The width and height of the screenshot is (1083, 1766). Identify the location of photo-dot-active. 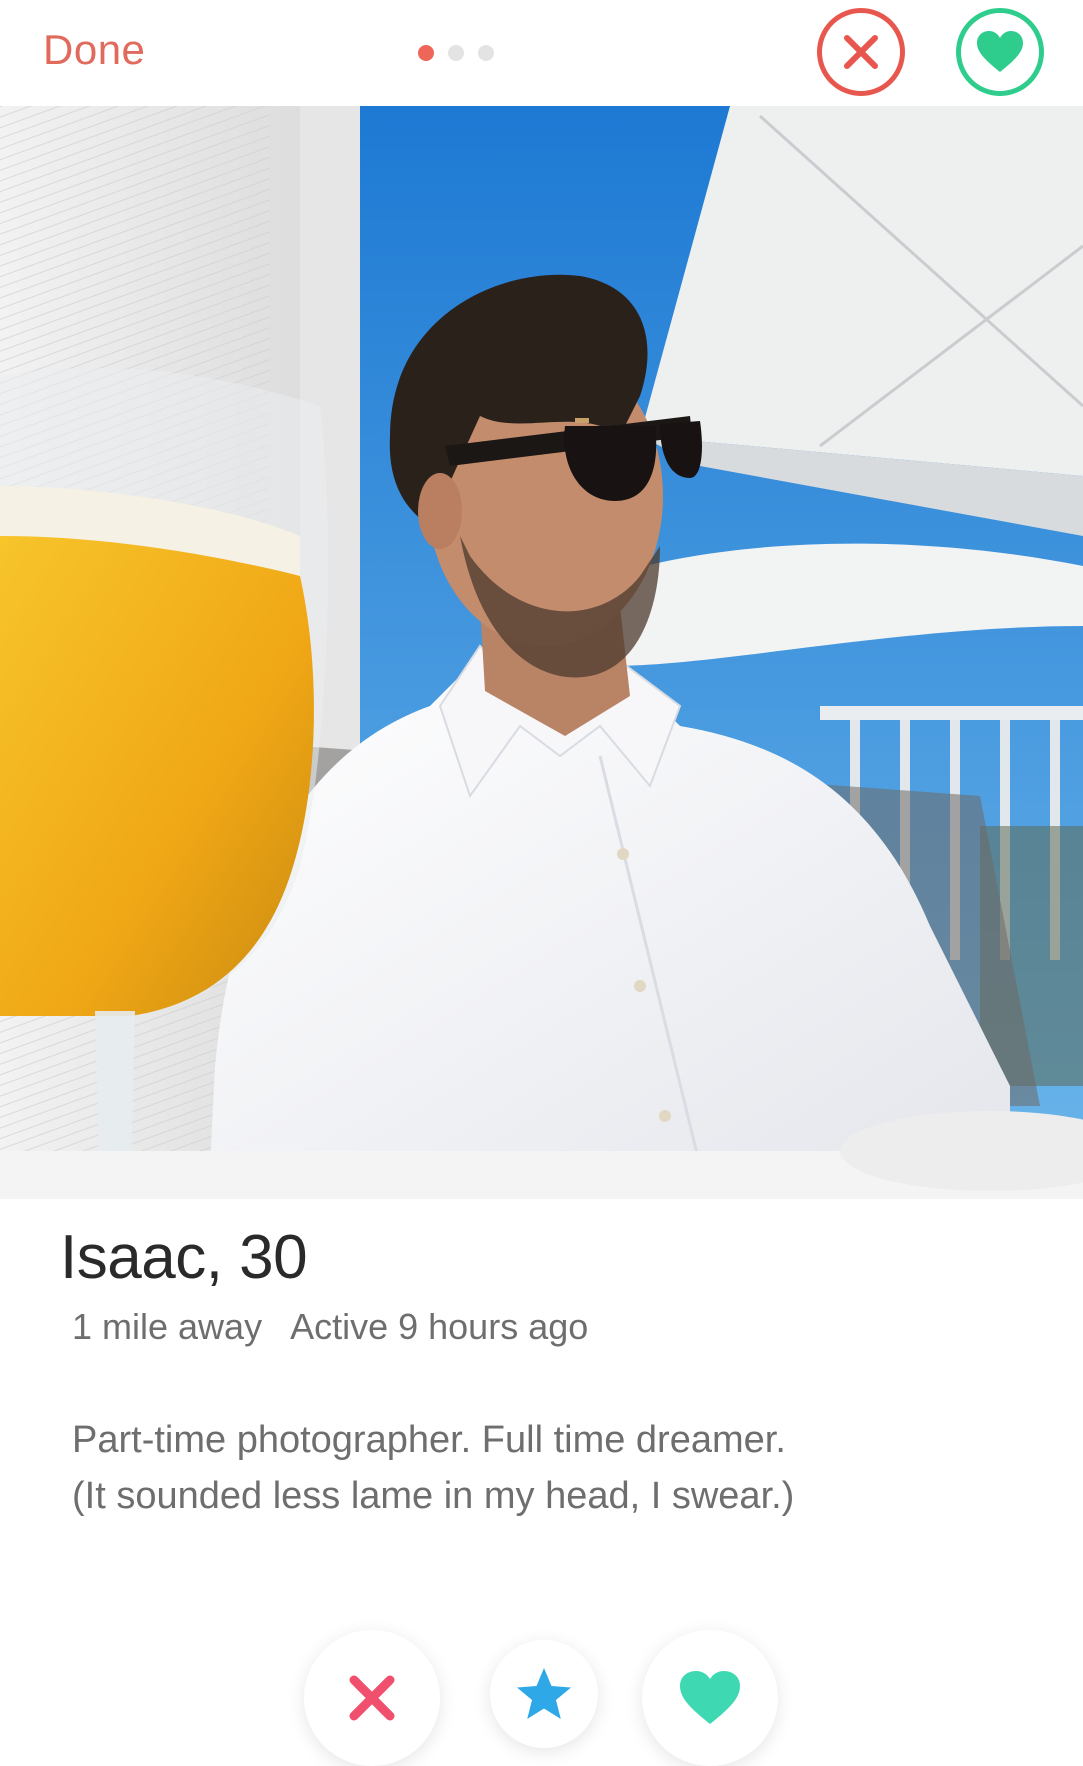
(426, 53).